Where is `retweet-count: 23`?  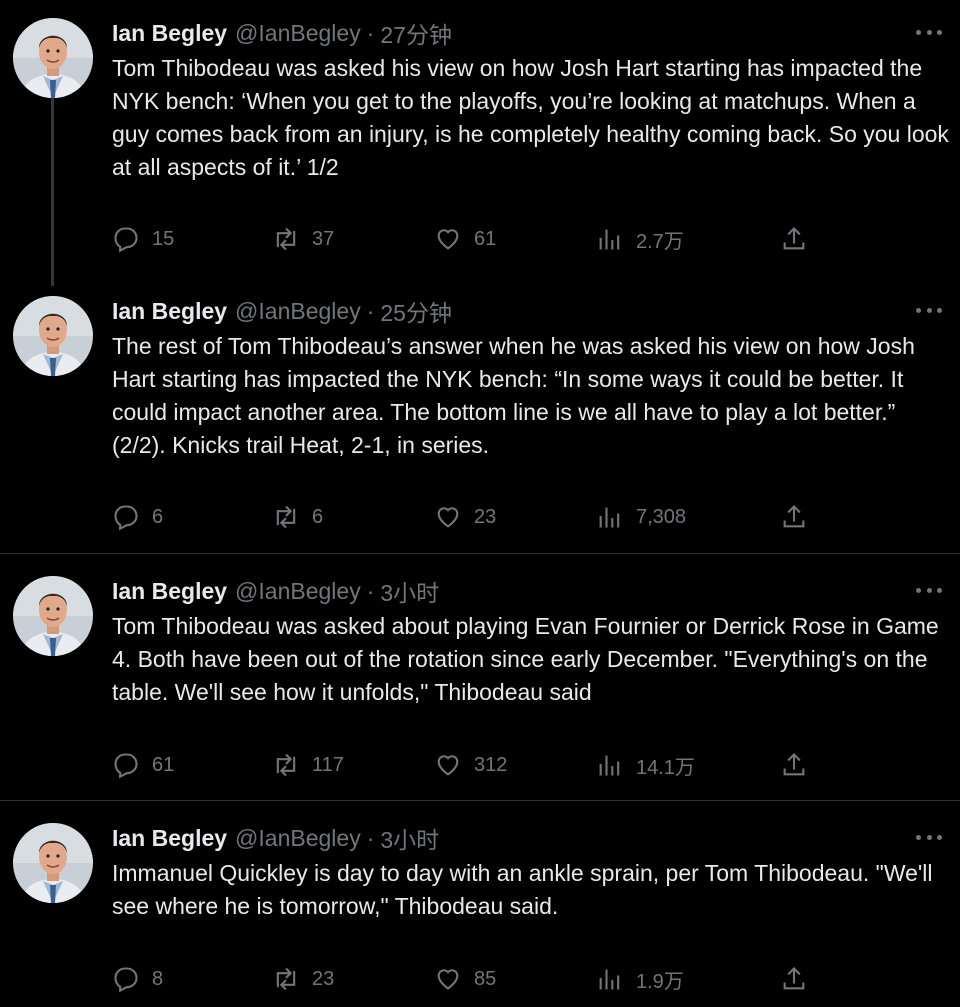 retweet-count: 23 is located at coordinates (323, 978).